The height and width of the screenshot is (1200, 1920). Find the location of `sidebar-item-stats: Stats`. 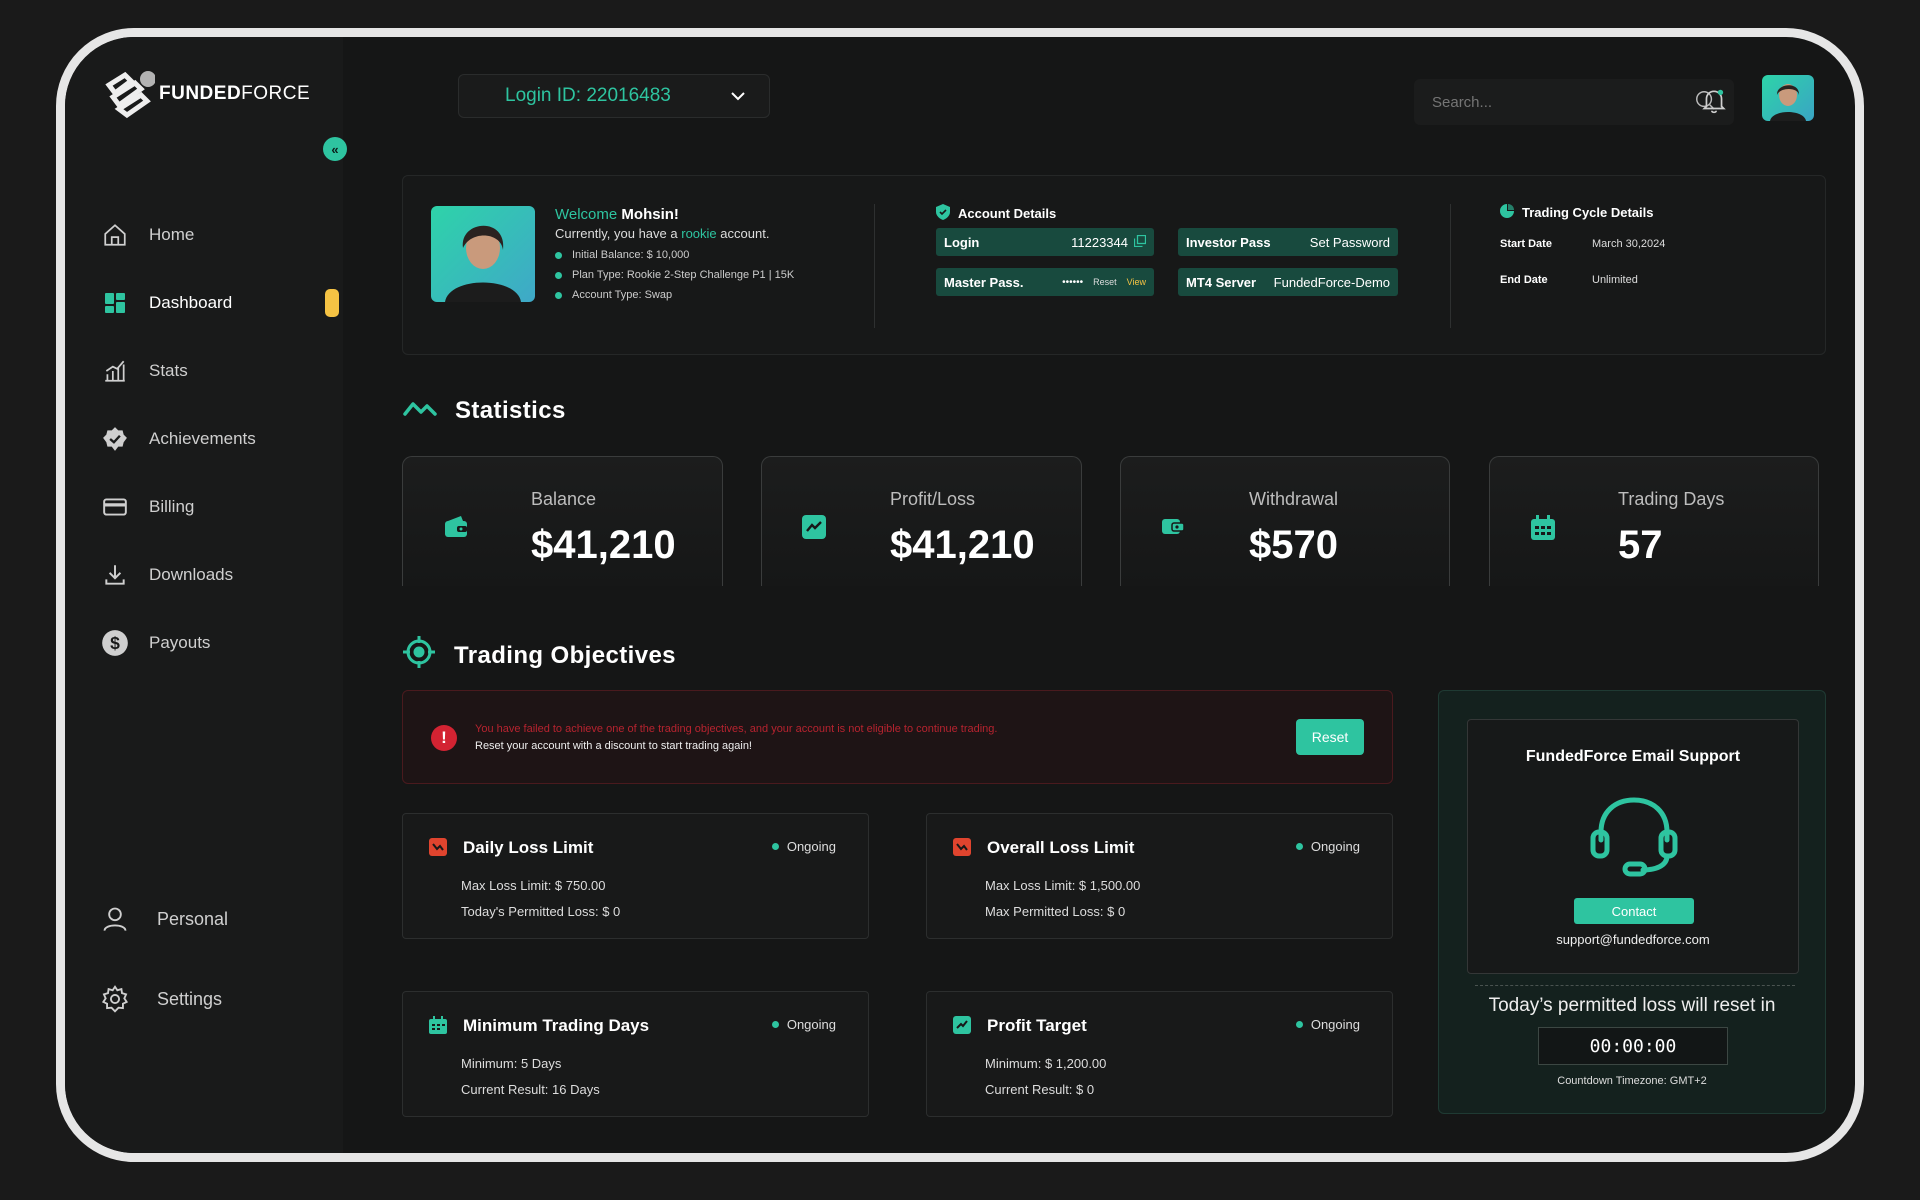

sidebar-item-stats: Stats is located at coordinates (221, 371).